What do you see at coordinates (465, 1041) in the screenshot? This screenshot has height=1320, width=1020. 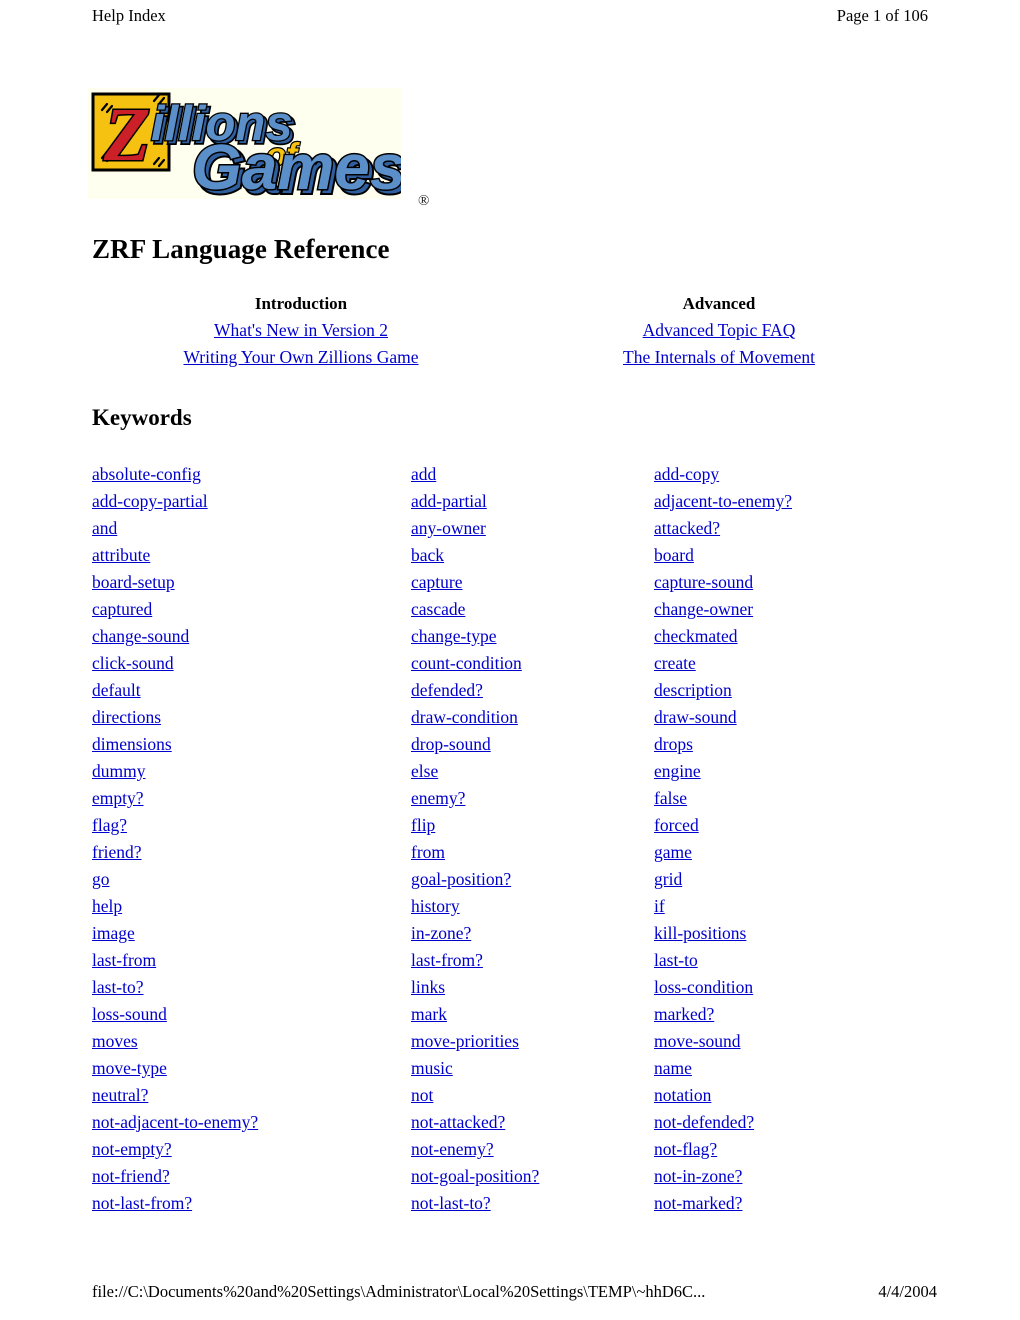 I see `keyword-link-move-priorities: move-priorities` at bounding box center [465, 1041].